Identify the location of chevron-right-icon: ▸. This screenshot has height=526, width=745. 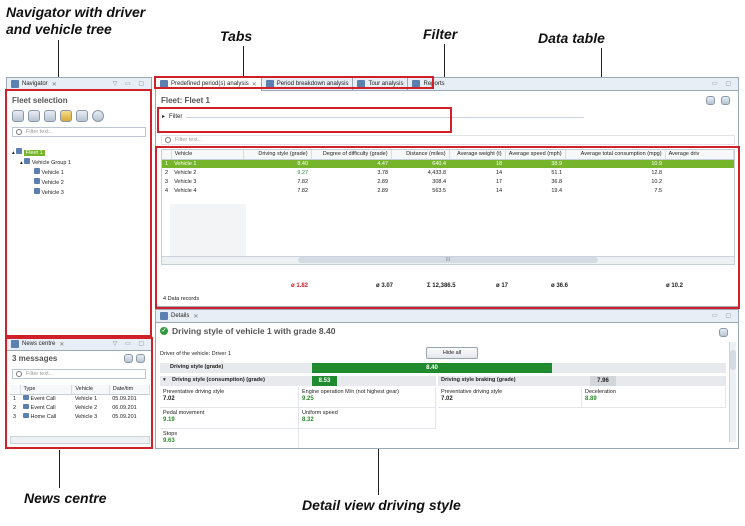
(164, 117).